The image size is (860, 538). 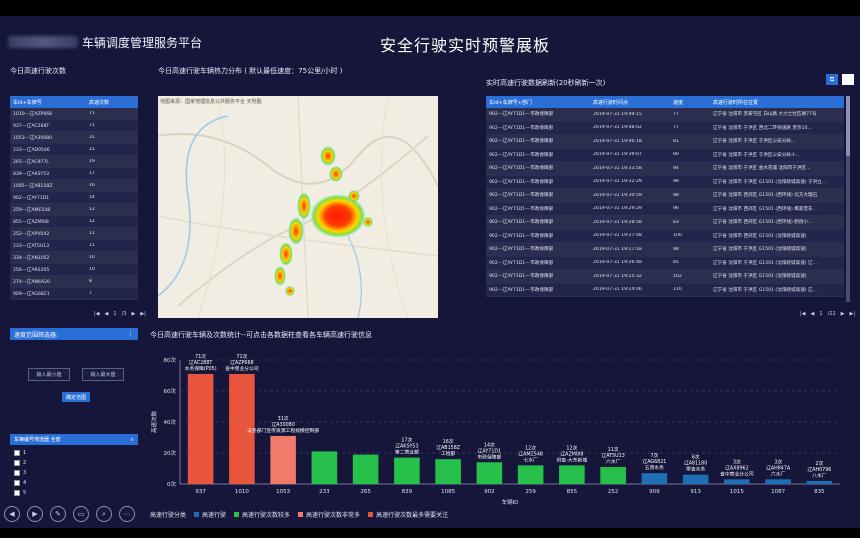 What do you see at coordinates (201, 368) in the screenshot?
I see `data-label: 水务保障(P05)` at bounding box center [201, 368].